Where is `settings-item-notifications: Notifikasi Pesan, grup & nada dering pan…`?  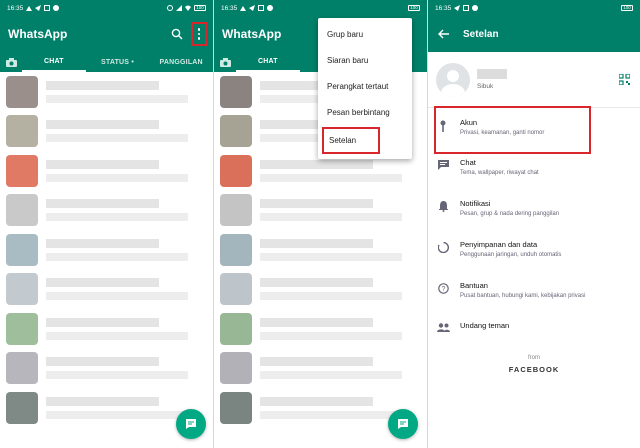
settings-item-notifications: Notifikasi Pesan, grup & nada dering pan… is located at coordinates (534, 219).